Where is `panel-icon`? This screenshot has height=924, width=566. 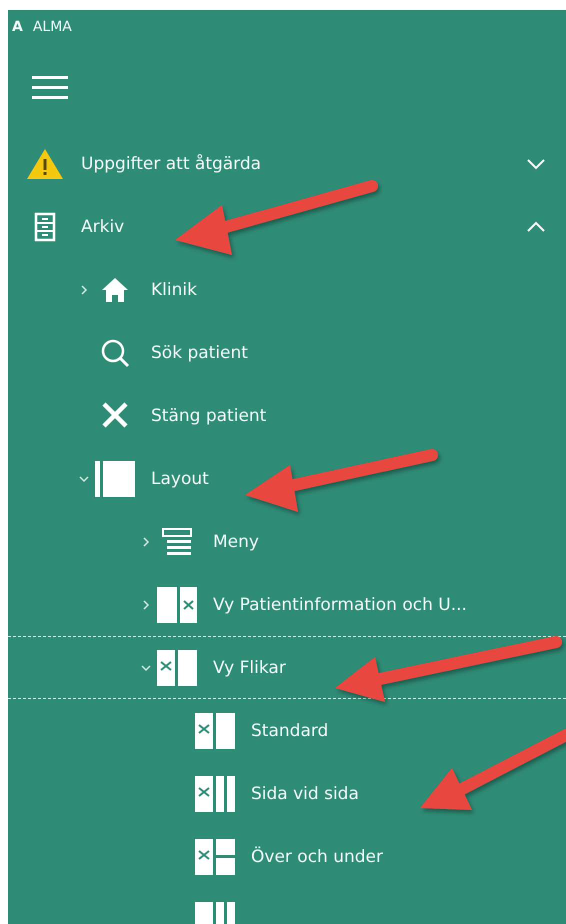 panel-icon is located at coordinates (115, 478).